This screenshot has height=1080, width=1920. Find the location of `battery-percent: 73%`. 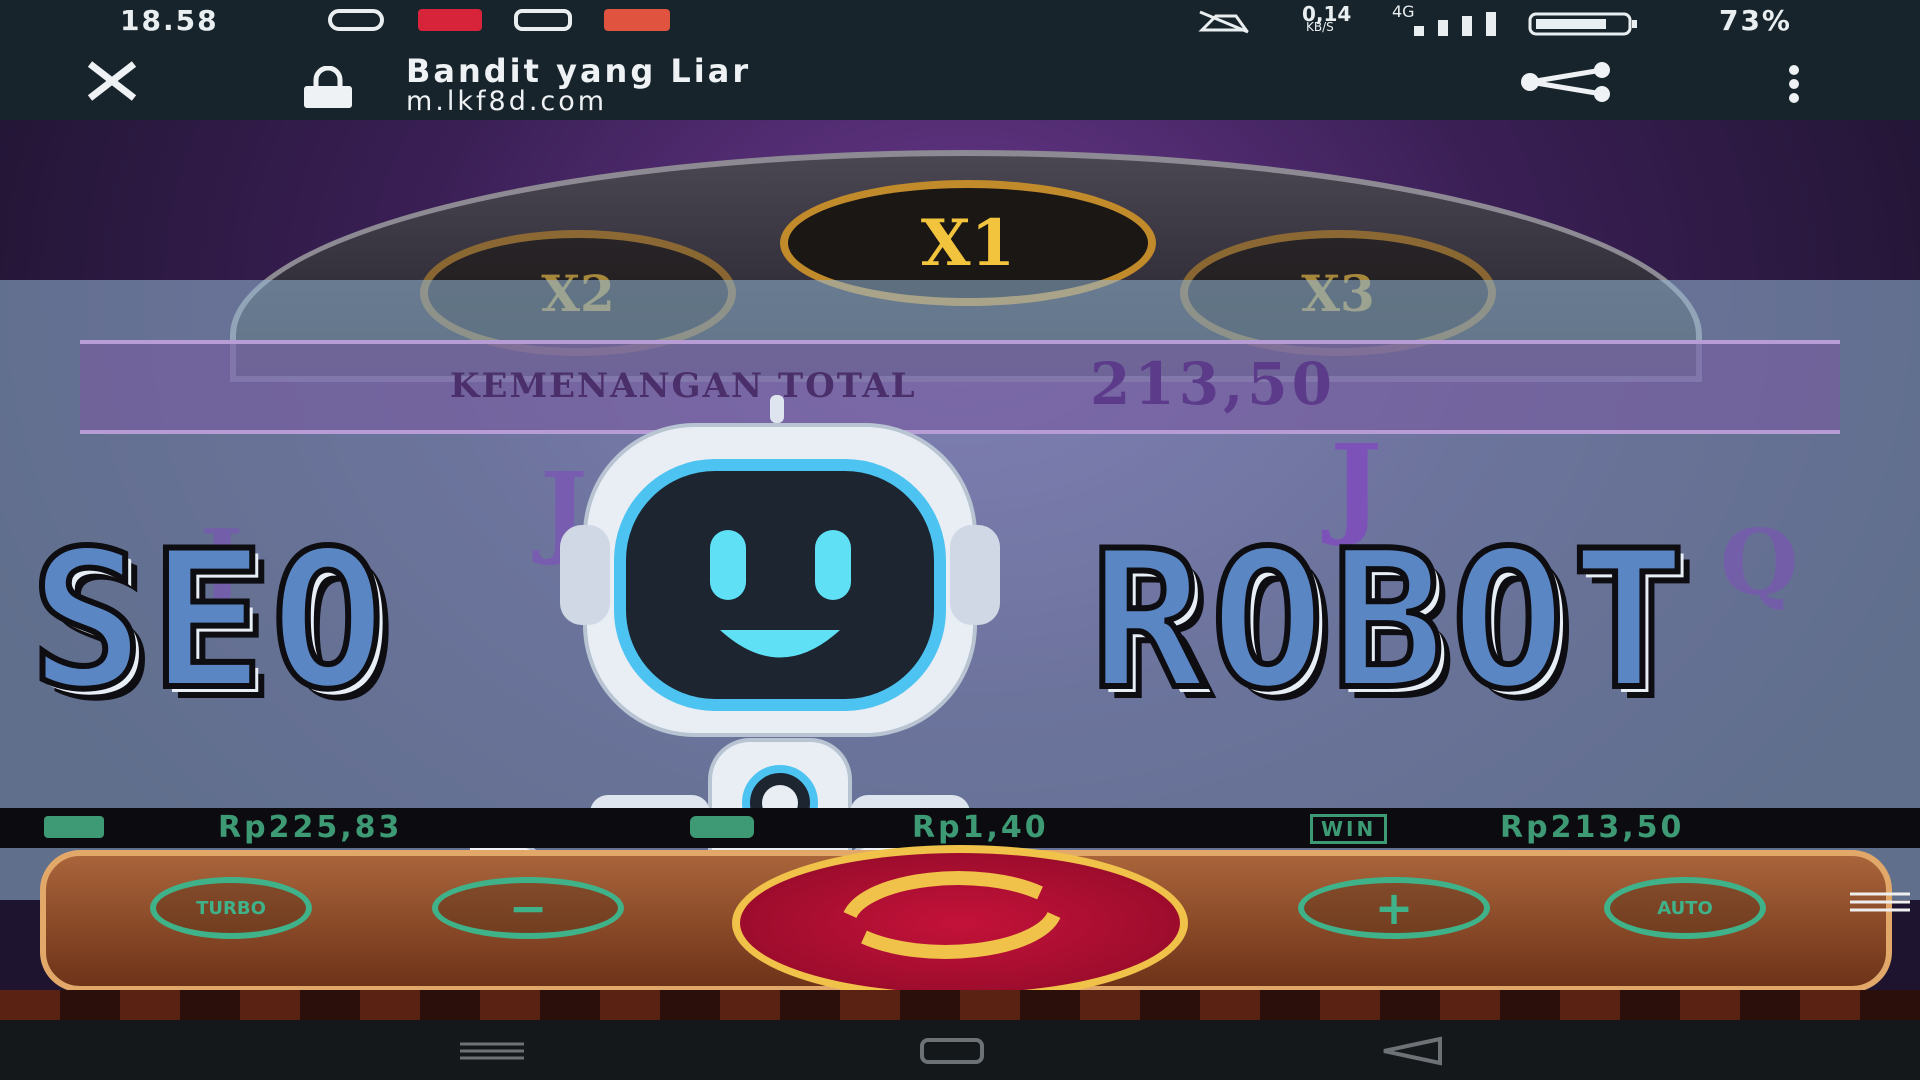

battery-percent: 73% is located at coordinates (1755, 20).